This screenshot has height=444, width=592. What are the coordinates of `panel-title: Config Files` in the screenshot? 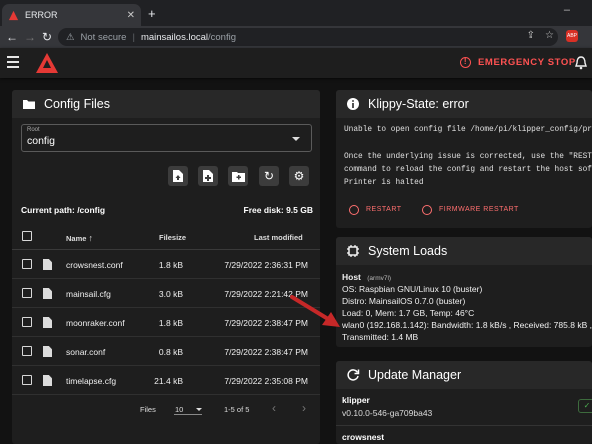 It's located at (77, 104).